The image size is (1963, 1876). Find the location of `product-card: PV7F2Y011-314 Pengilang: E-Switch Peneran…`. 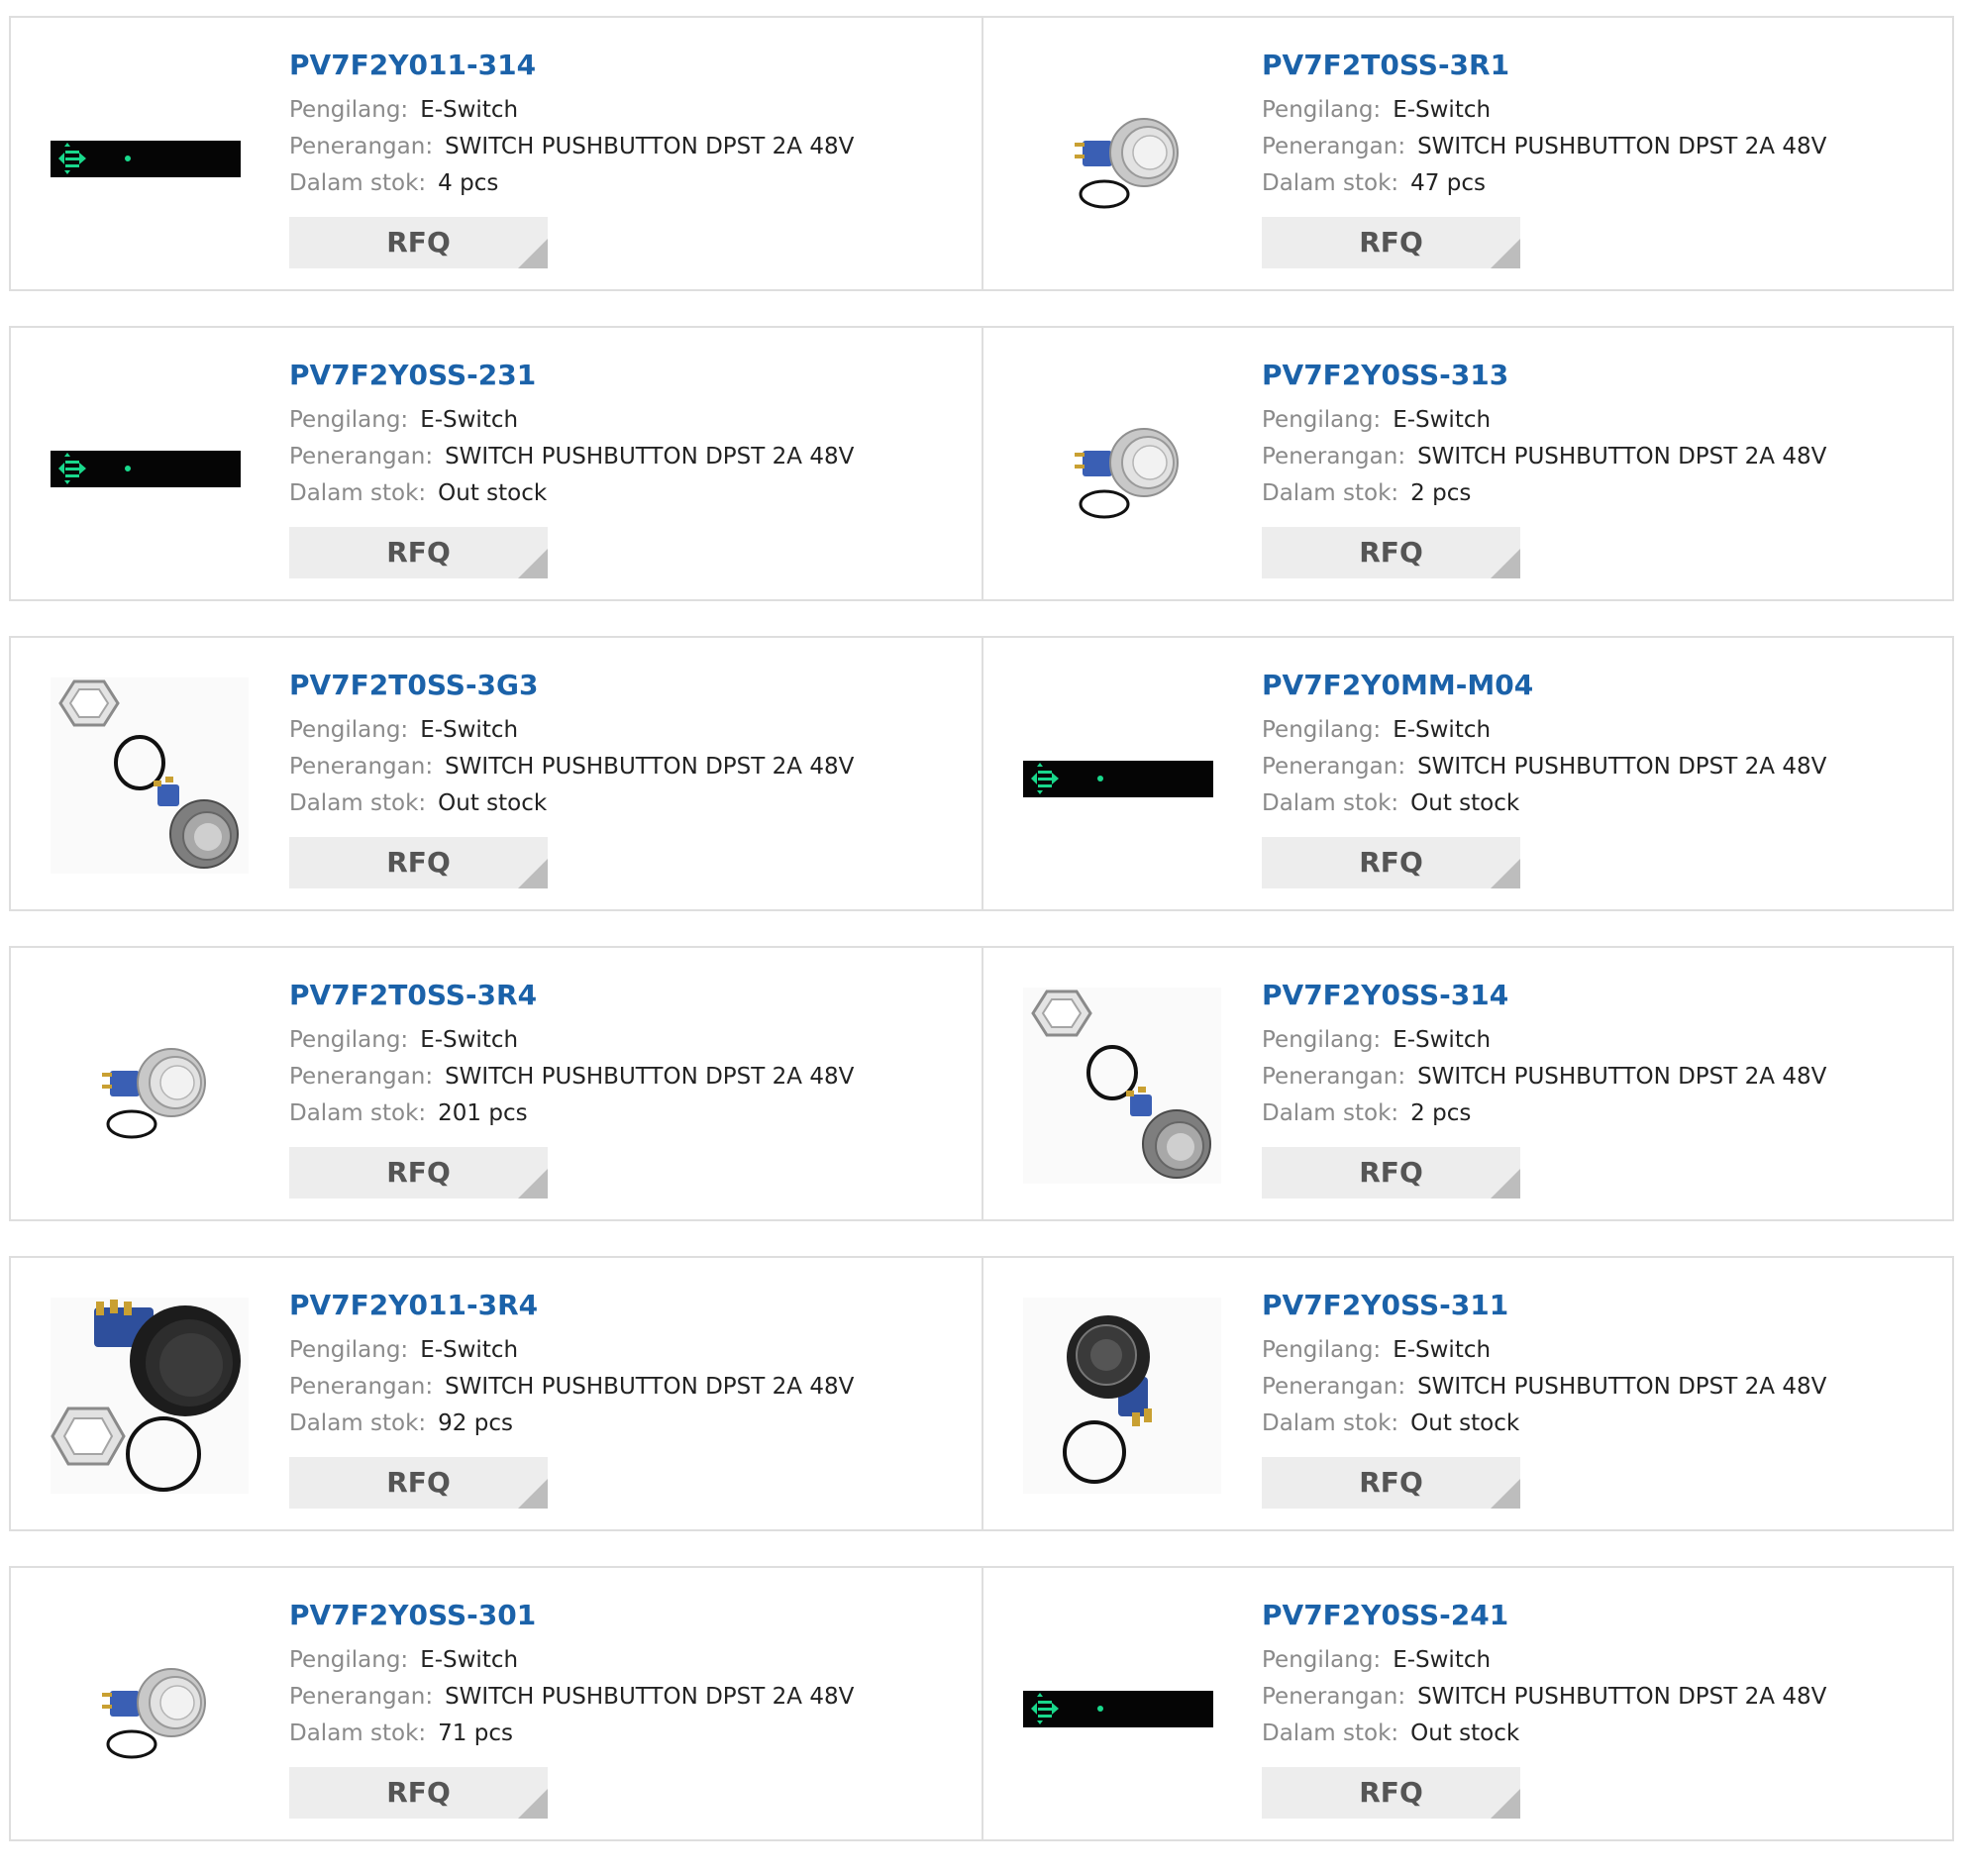

product-card: PV7F2Y011-314 Pengilang: E-Switch Peneran… is located at coordinates (496, 153).